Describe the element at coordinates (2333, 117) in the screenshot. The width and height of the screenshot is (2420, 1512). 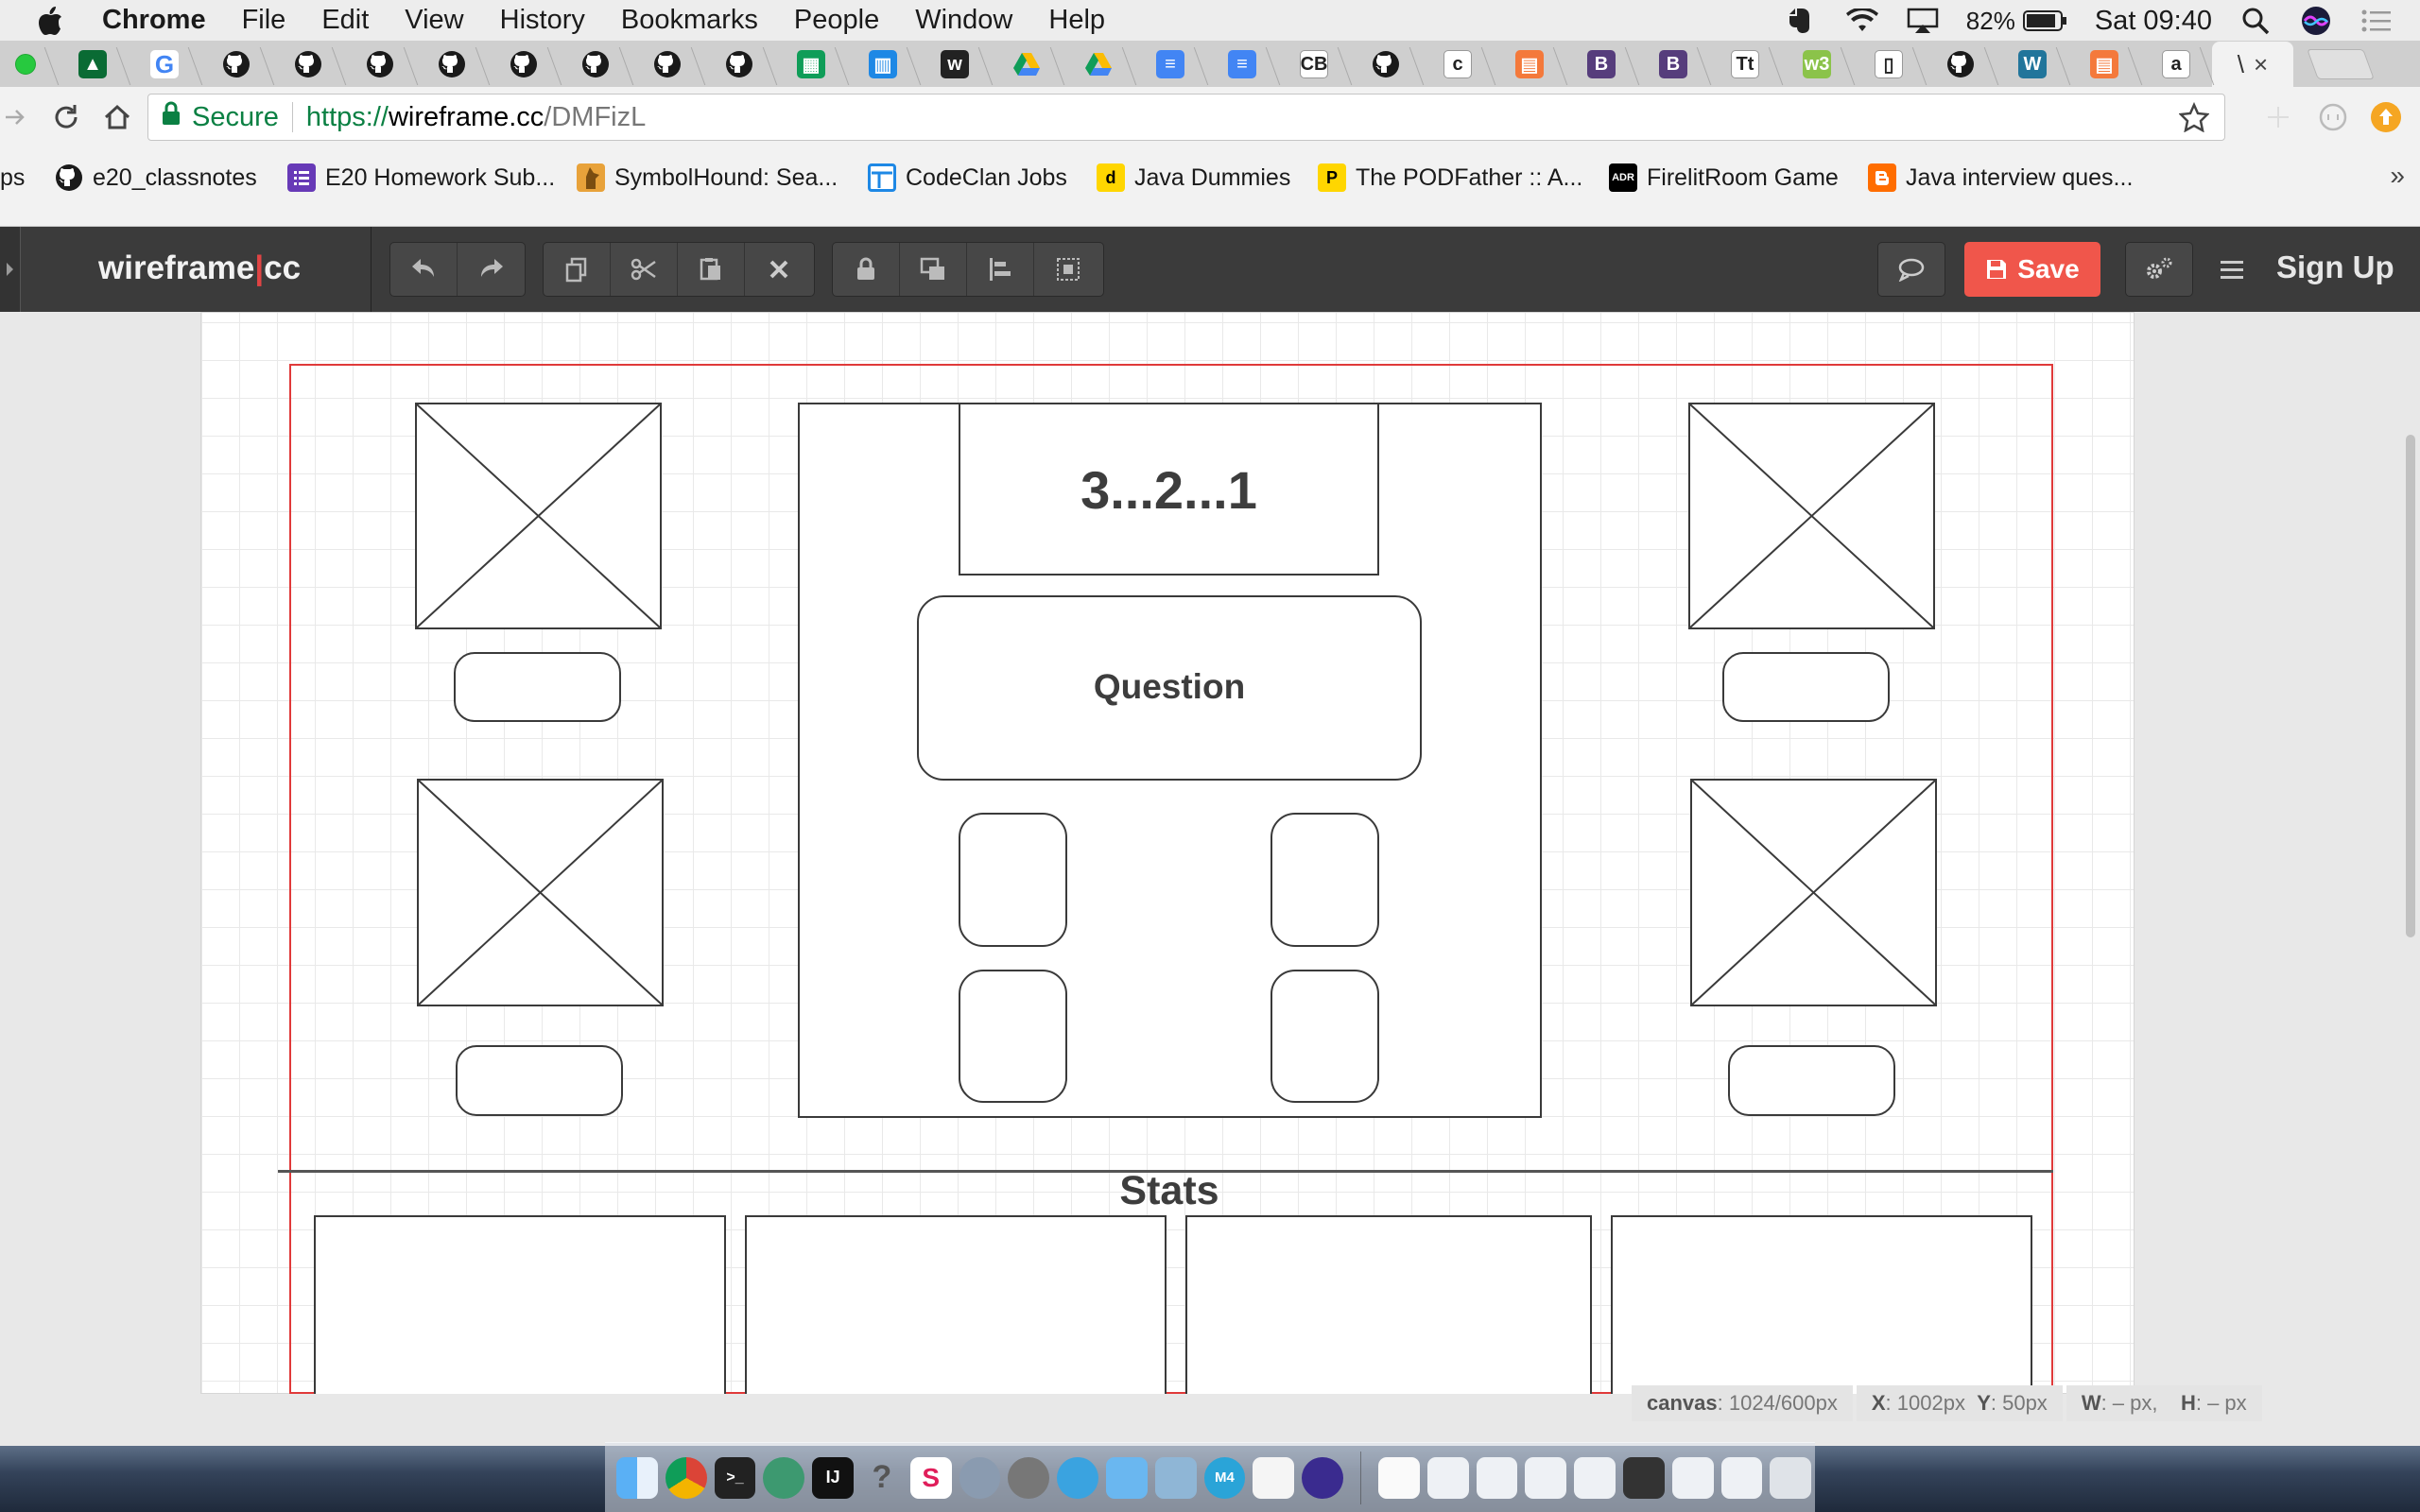
I see `extension-circle-icon` at that location.